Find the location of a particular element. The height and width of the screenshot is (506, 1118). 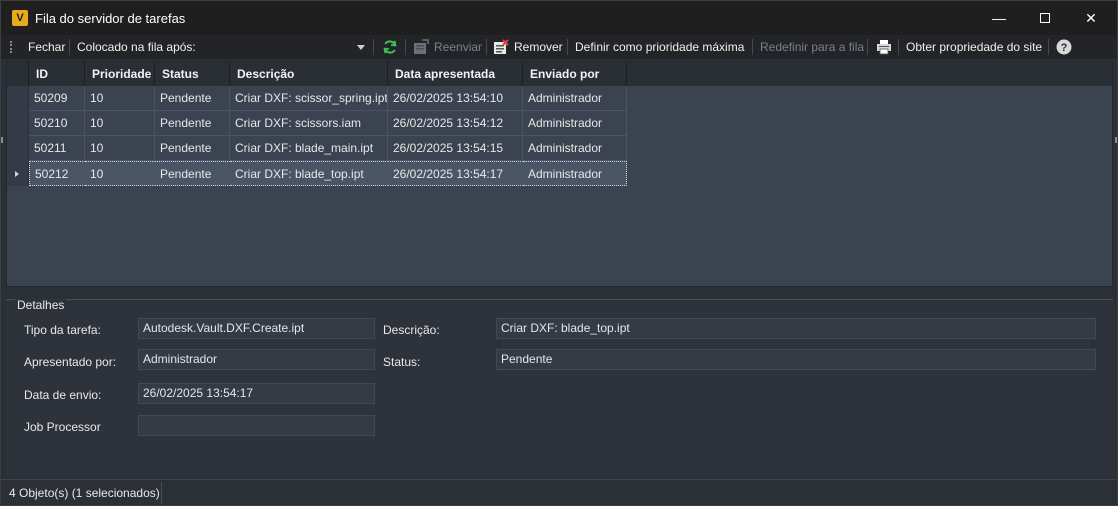

send-date-label: Data de envio: is located at coordinates (63, 395).